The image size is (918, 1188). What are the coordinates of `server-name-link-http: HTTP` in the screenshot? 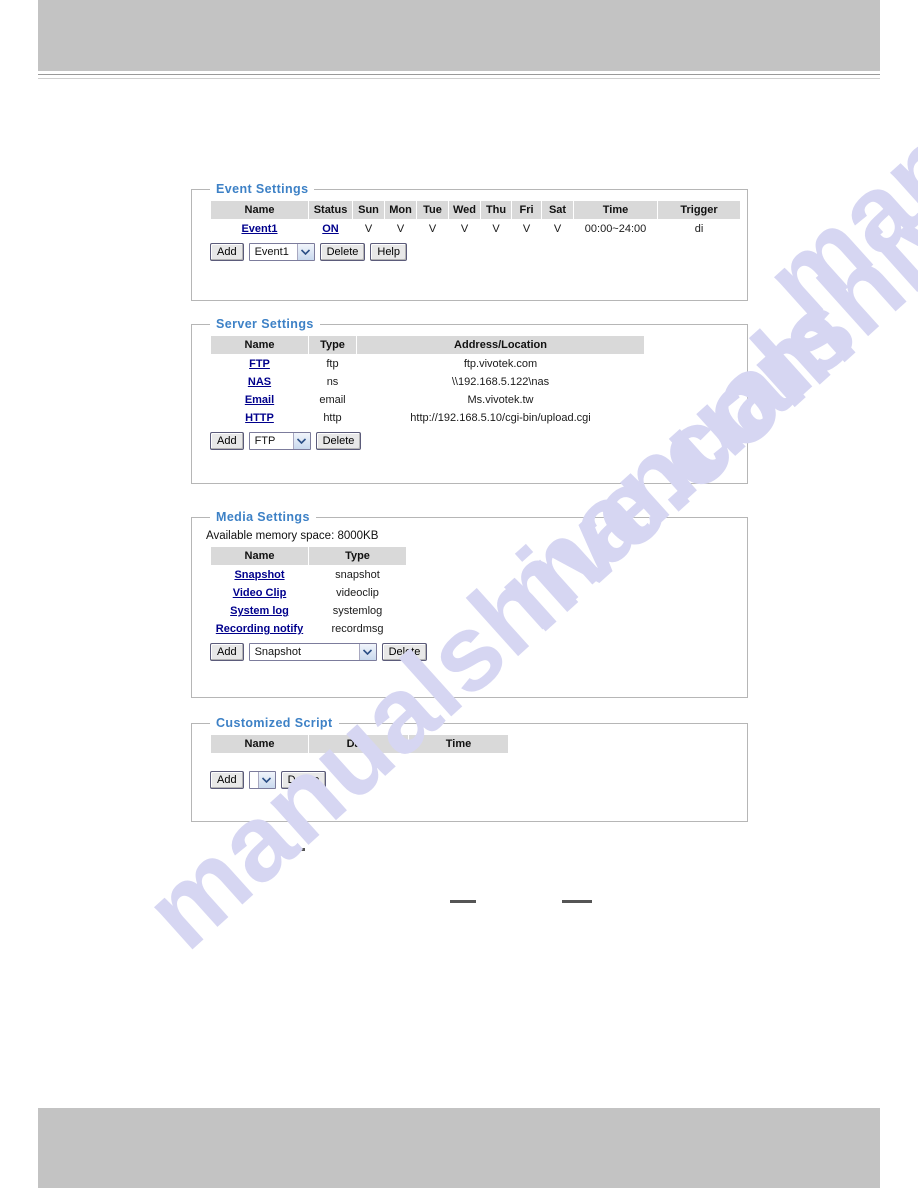 It's located at (259, 418).